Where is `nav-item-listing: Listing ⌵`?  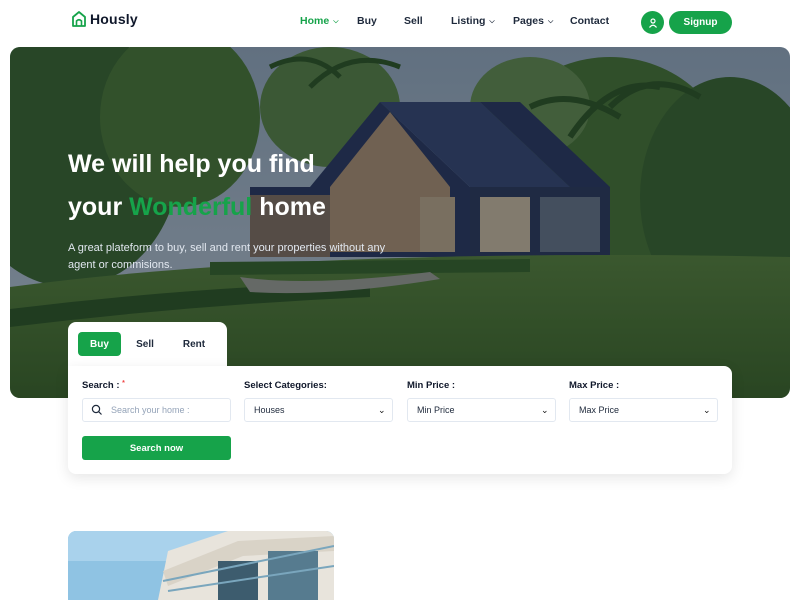
nav-item-listing: Listing ⌵ is located at coordinates (475, 21).